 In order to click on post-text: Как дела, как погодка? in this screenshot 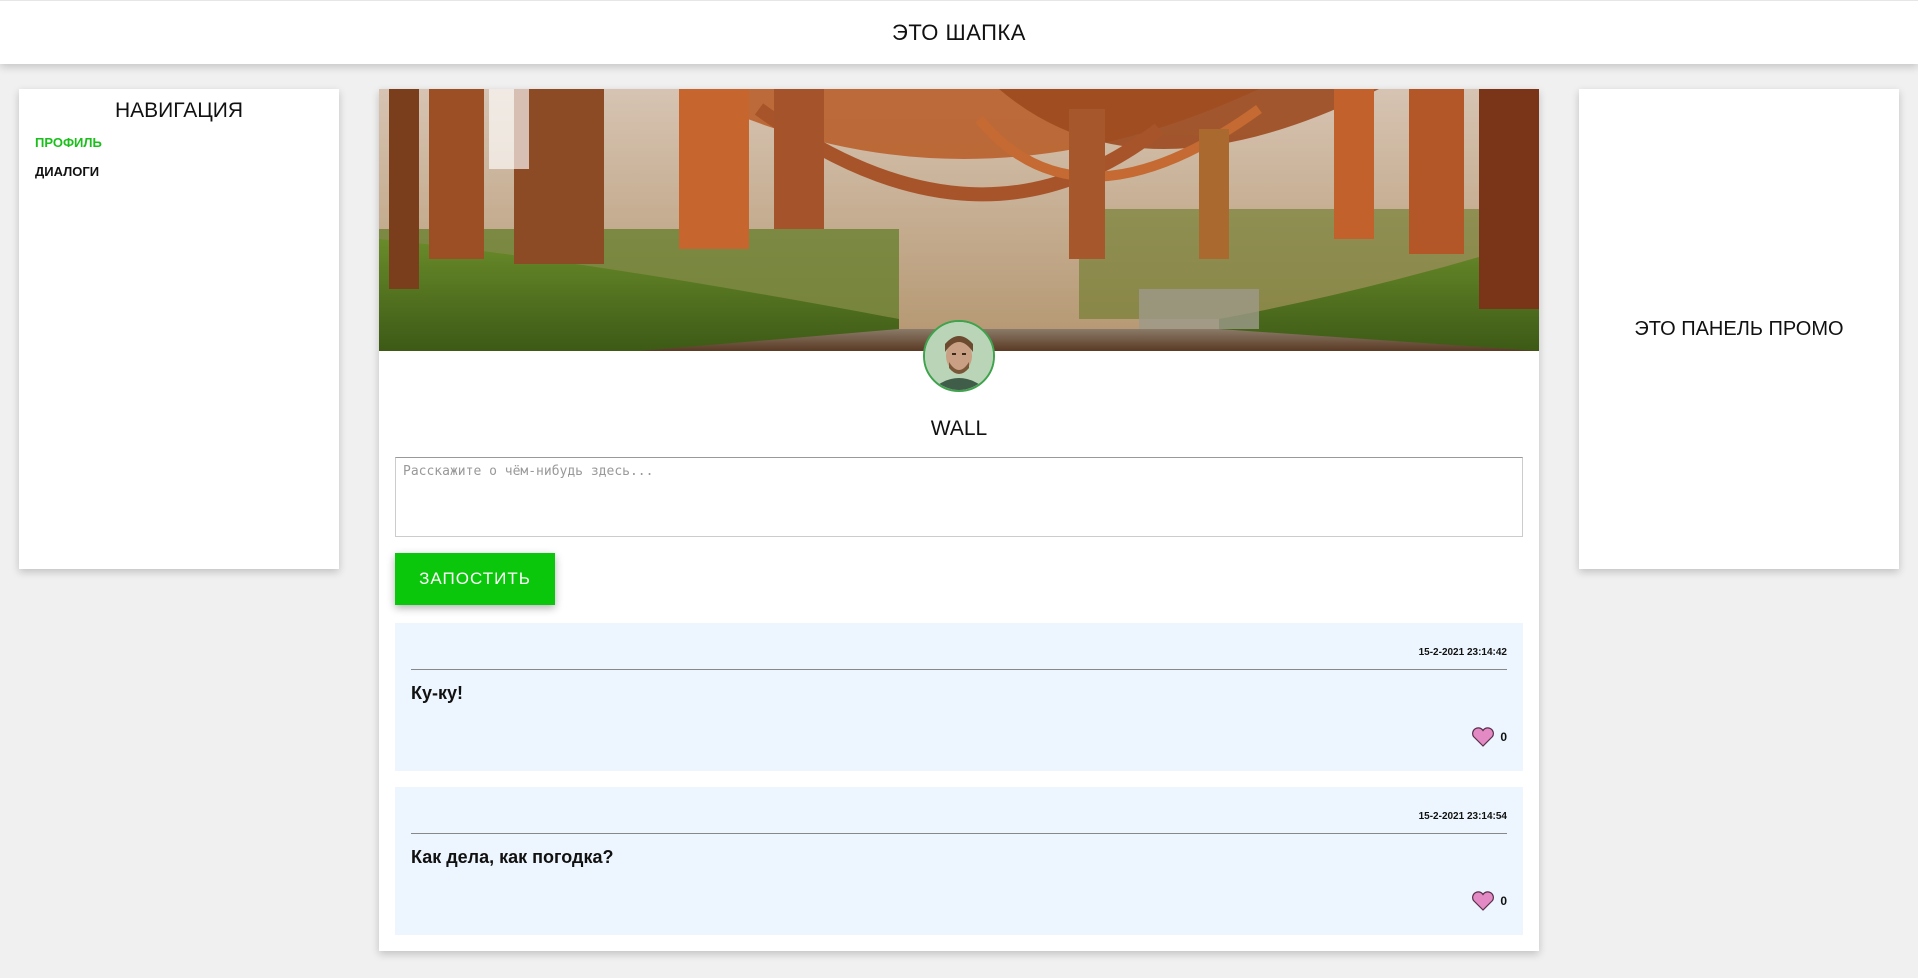, I will do `click(512, 857)`.